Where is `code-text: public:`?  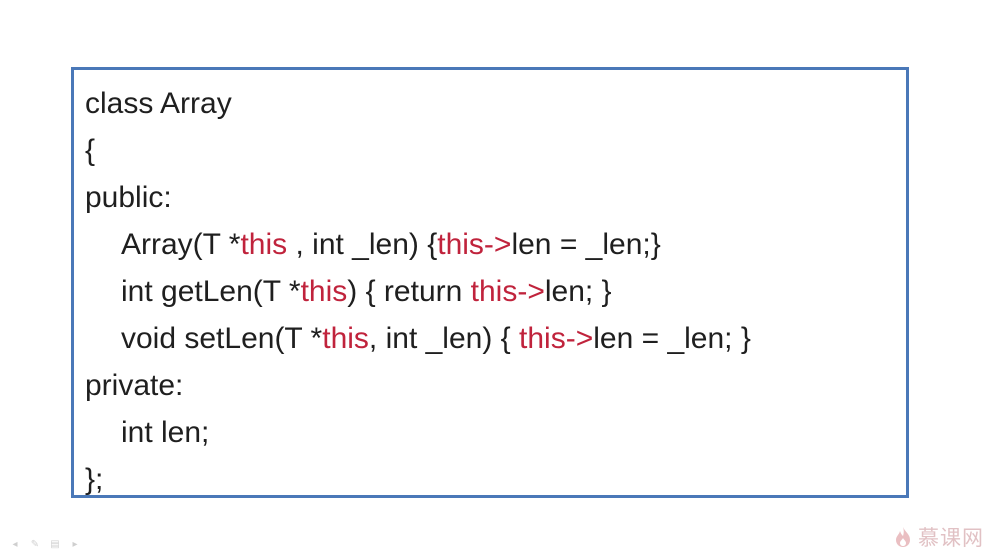
code-text: public: is located at coordinates (128, 197).